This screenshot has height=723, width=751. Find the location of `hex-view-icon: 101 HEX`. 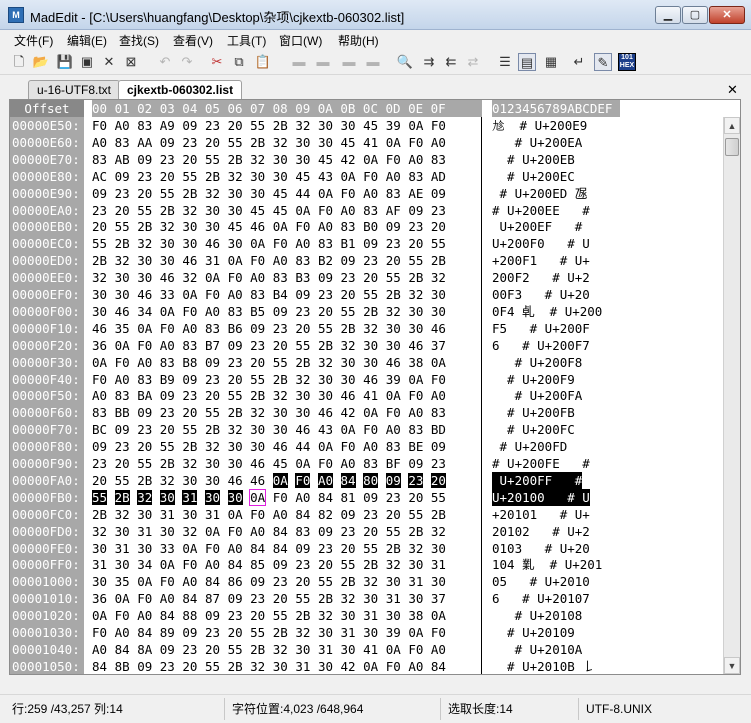

hex-view-icon: 101 HEX is located at coordinates (627, 62).